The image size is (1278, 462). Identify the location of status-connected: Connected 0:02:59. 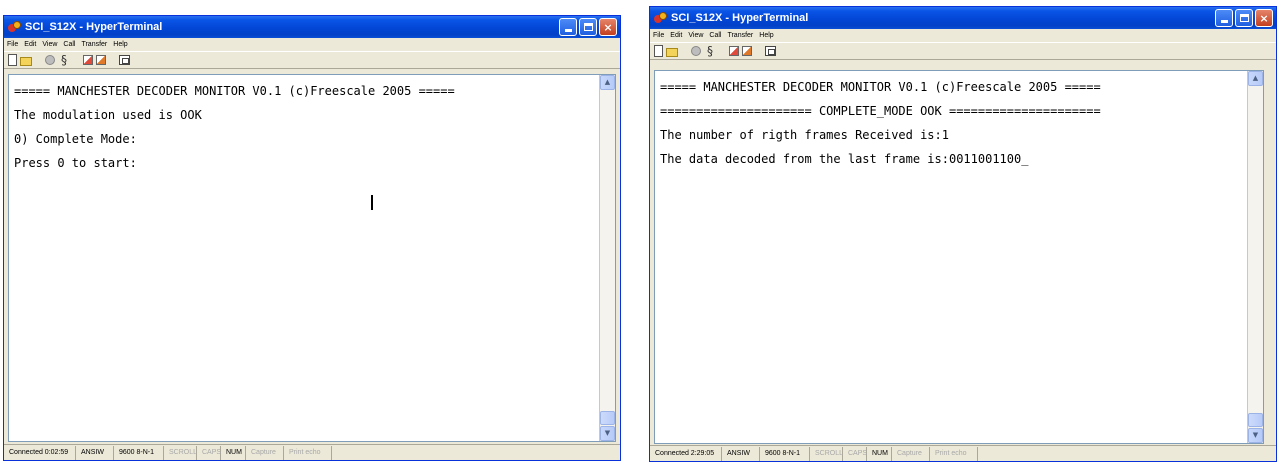
(40, 452).